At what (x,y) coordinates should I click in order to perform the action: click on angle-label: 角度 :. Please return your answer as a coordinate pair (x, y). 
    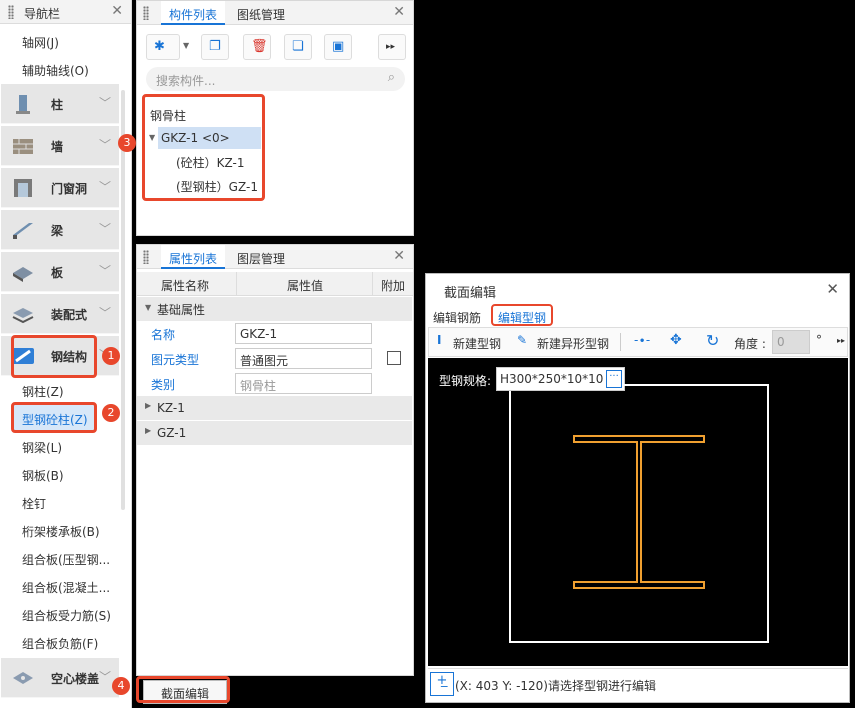
    Looking at the image, I should click on (750, 344).